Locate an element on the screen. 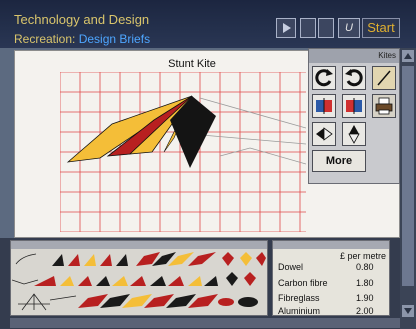 This screenshot has width=416, height=329. flip-vertical-icon is located at coordinates (354, 134).